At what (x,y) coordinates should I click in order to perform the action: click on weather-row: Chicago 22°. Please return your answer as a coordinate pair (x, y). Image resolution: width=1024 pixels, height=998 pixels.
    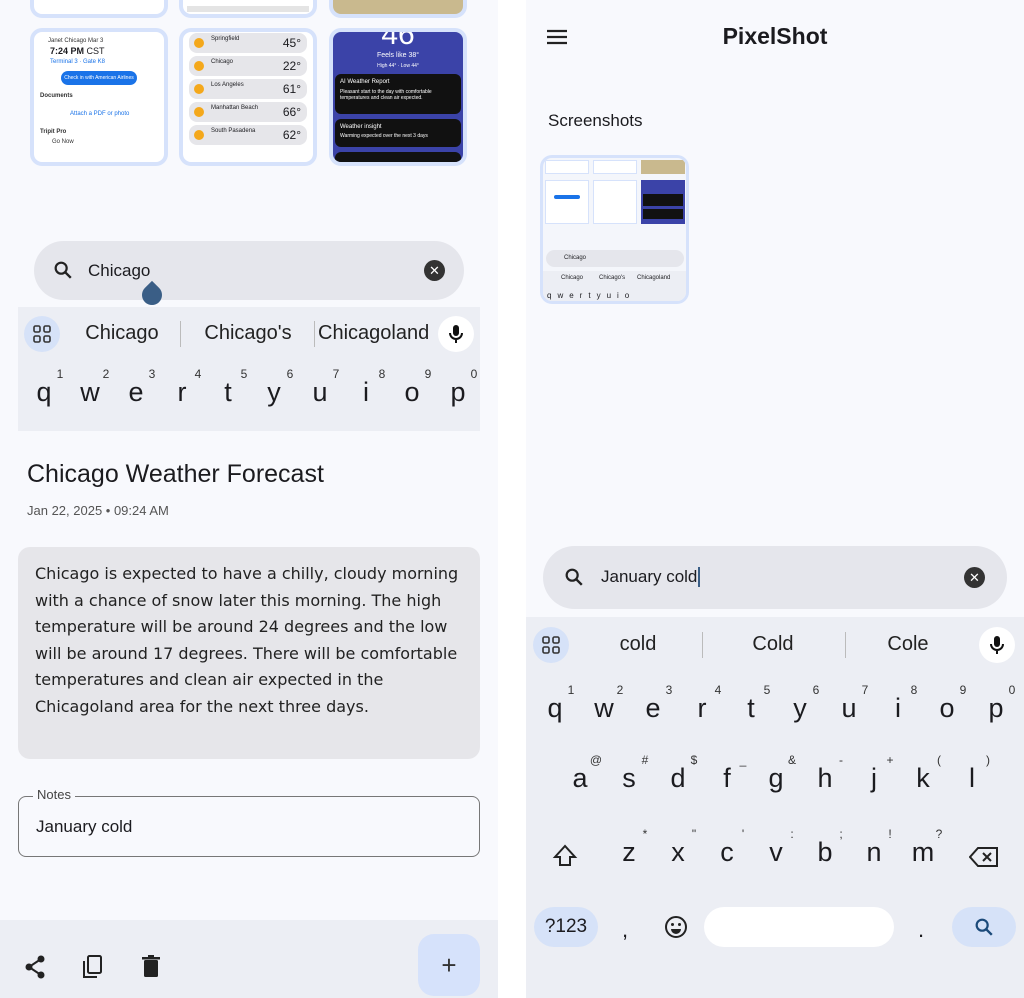
    Looking at the image, I should click on (248, 66).